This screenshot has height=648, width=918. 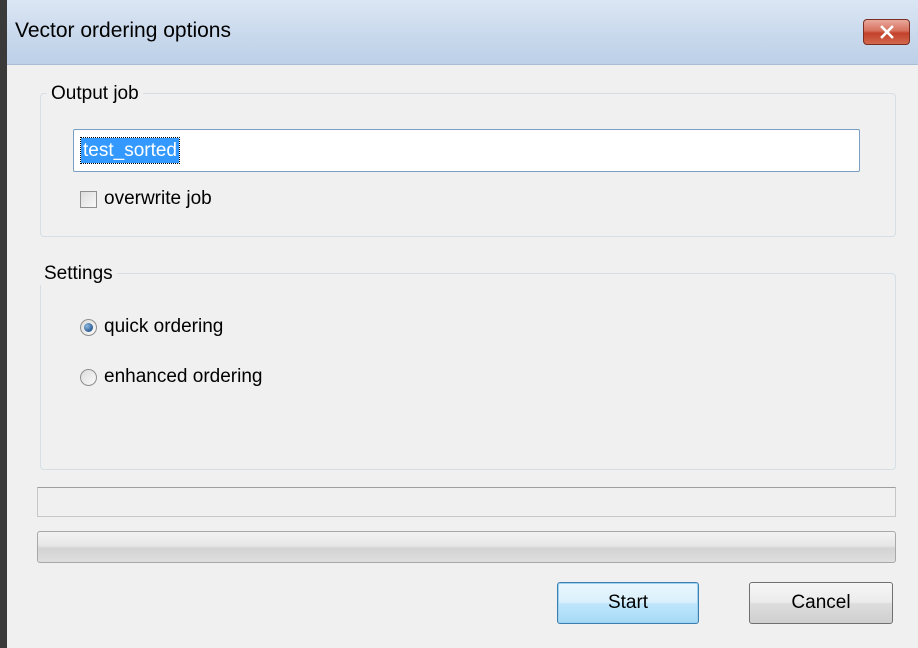 I want to click on close-button, so click(x=886, y=32).